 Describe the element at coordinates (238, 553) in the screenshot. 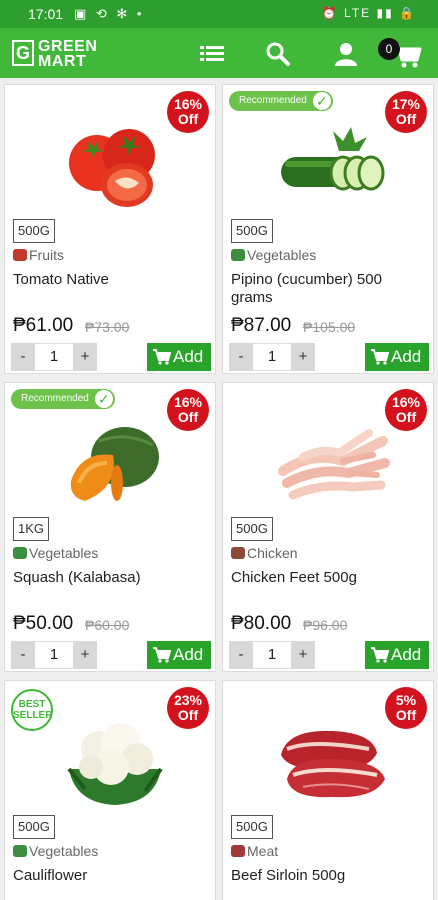

I see `chicken-icon` at that location.